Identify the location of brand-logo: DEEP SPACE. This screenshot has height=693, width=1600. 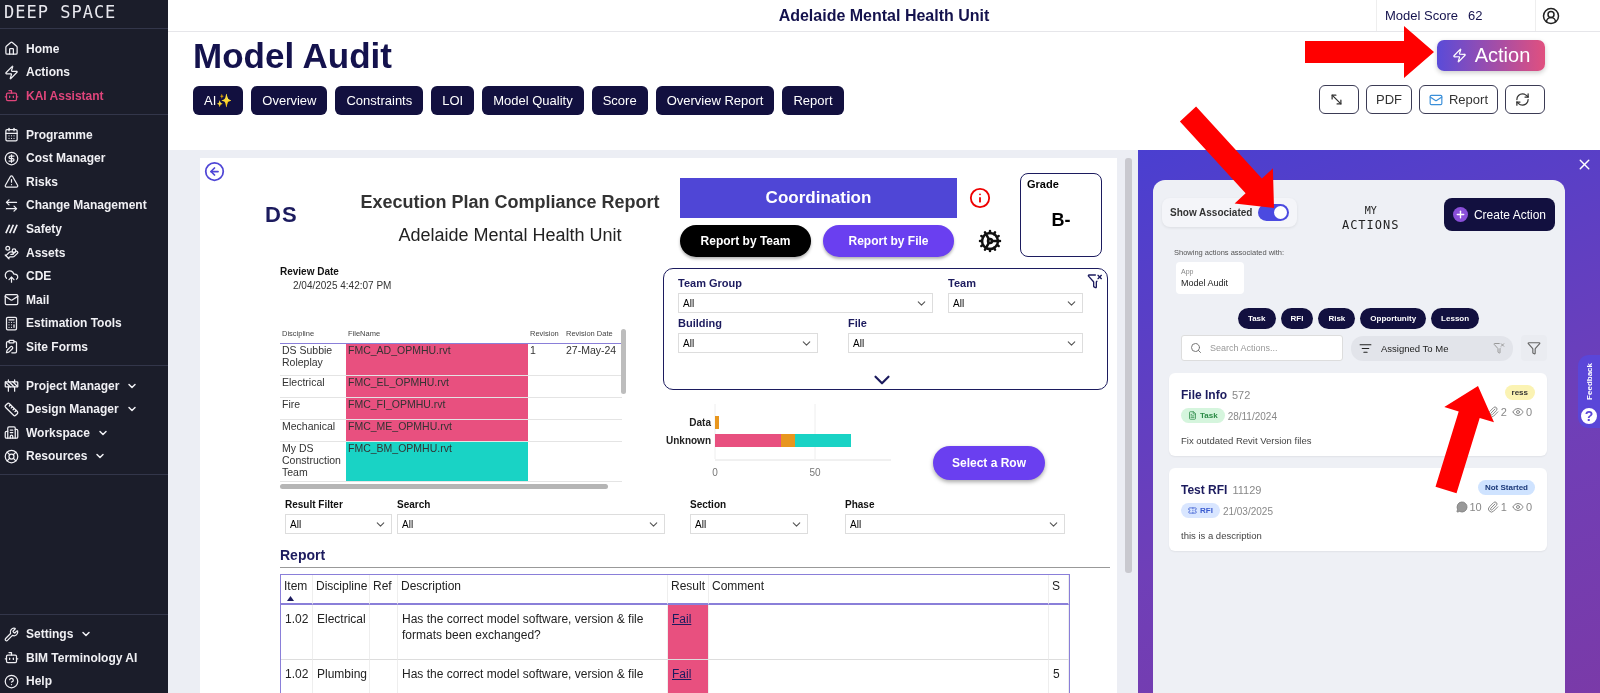
(84, 14).